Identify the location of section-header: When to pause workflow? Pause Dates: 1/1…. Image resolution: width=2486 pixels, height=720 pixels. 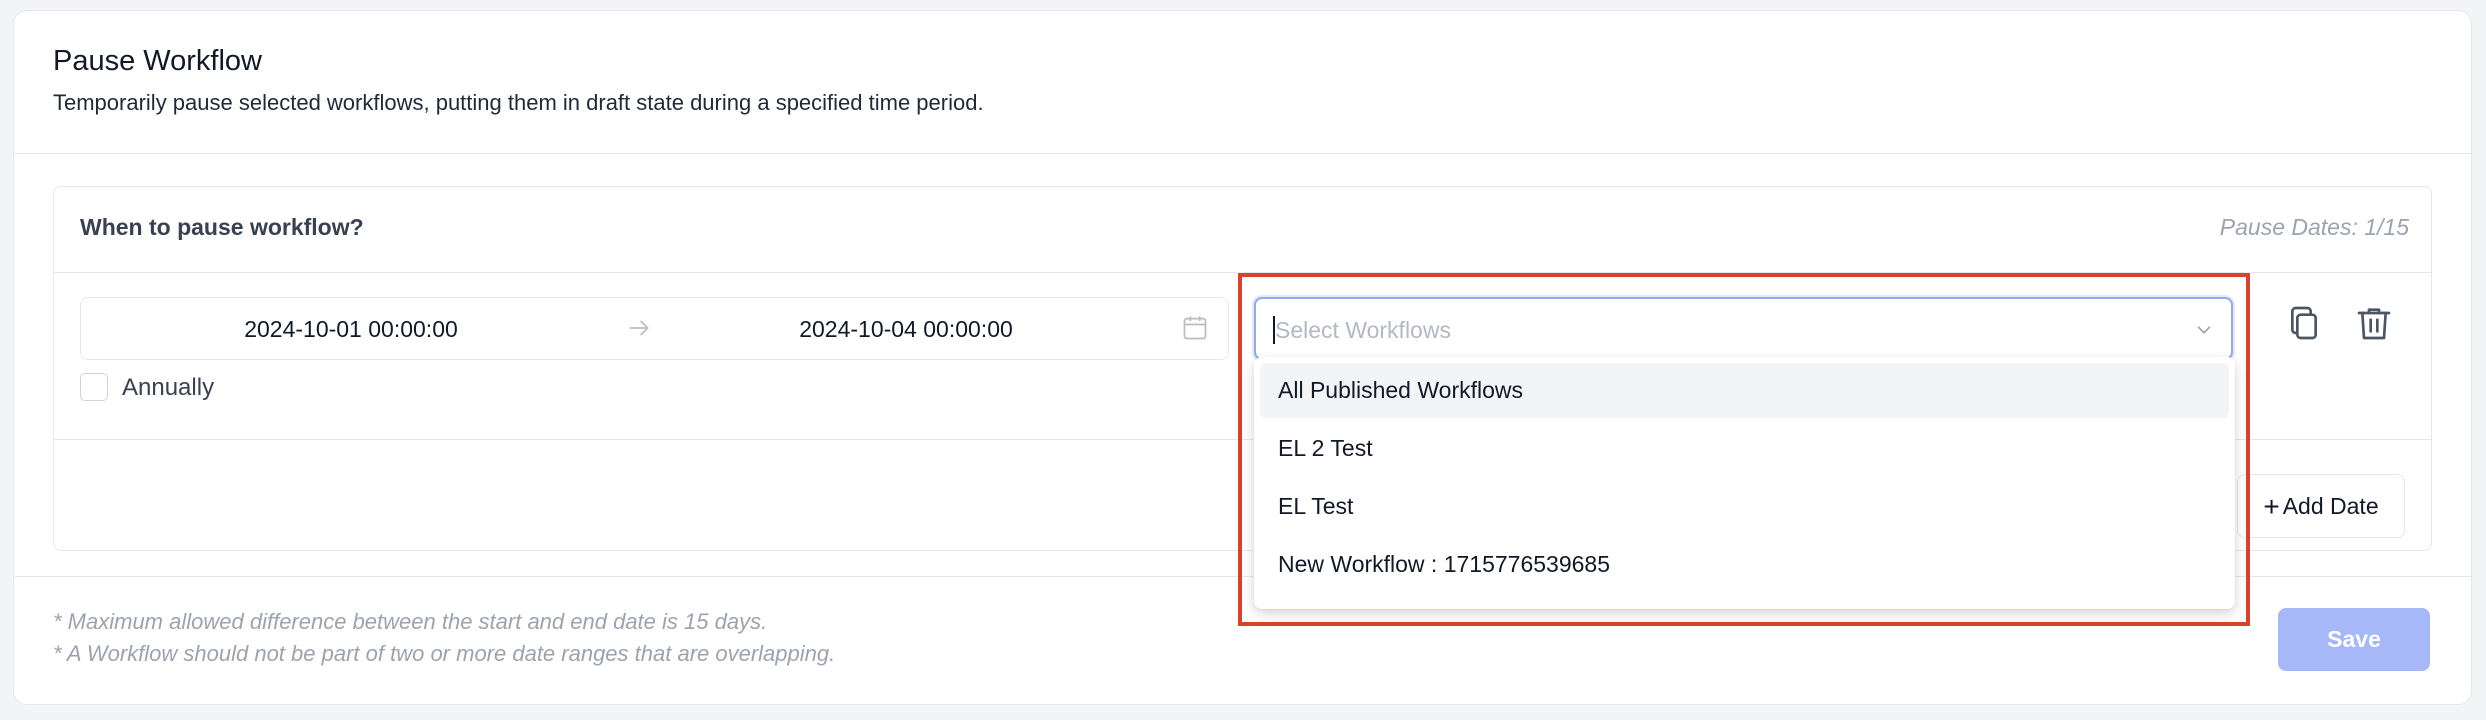
(1242, 230).